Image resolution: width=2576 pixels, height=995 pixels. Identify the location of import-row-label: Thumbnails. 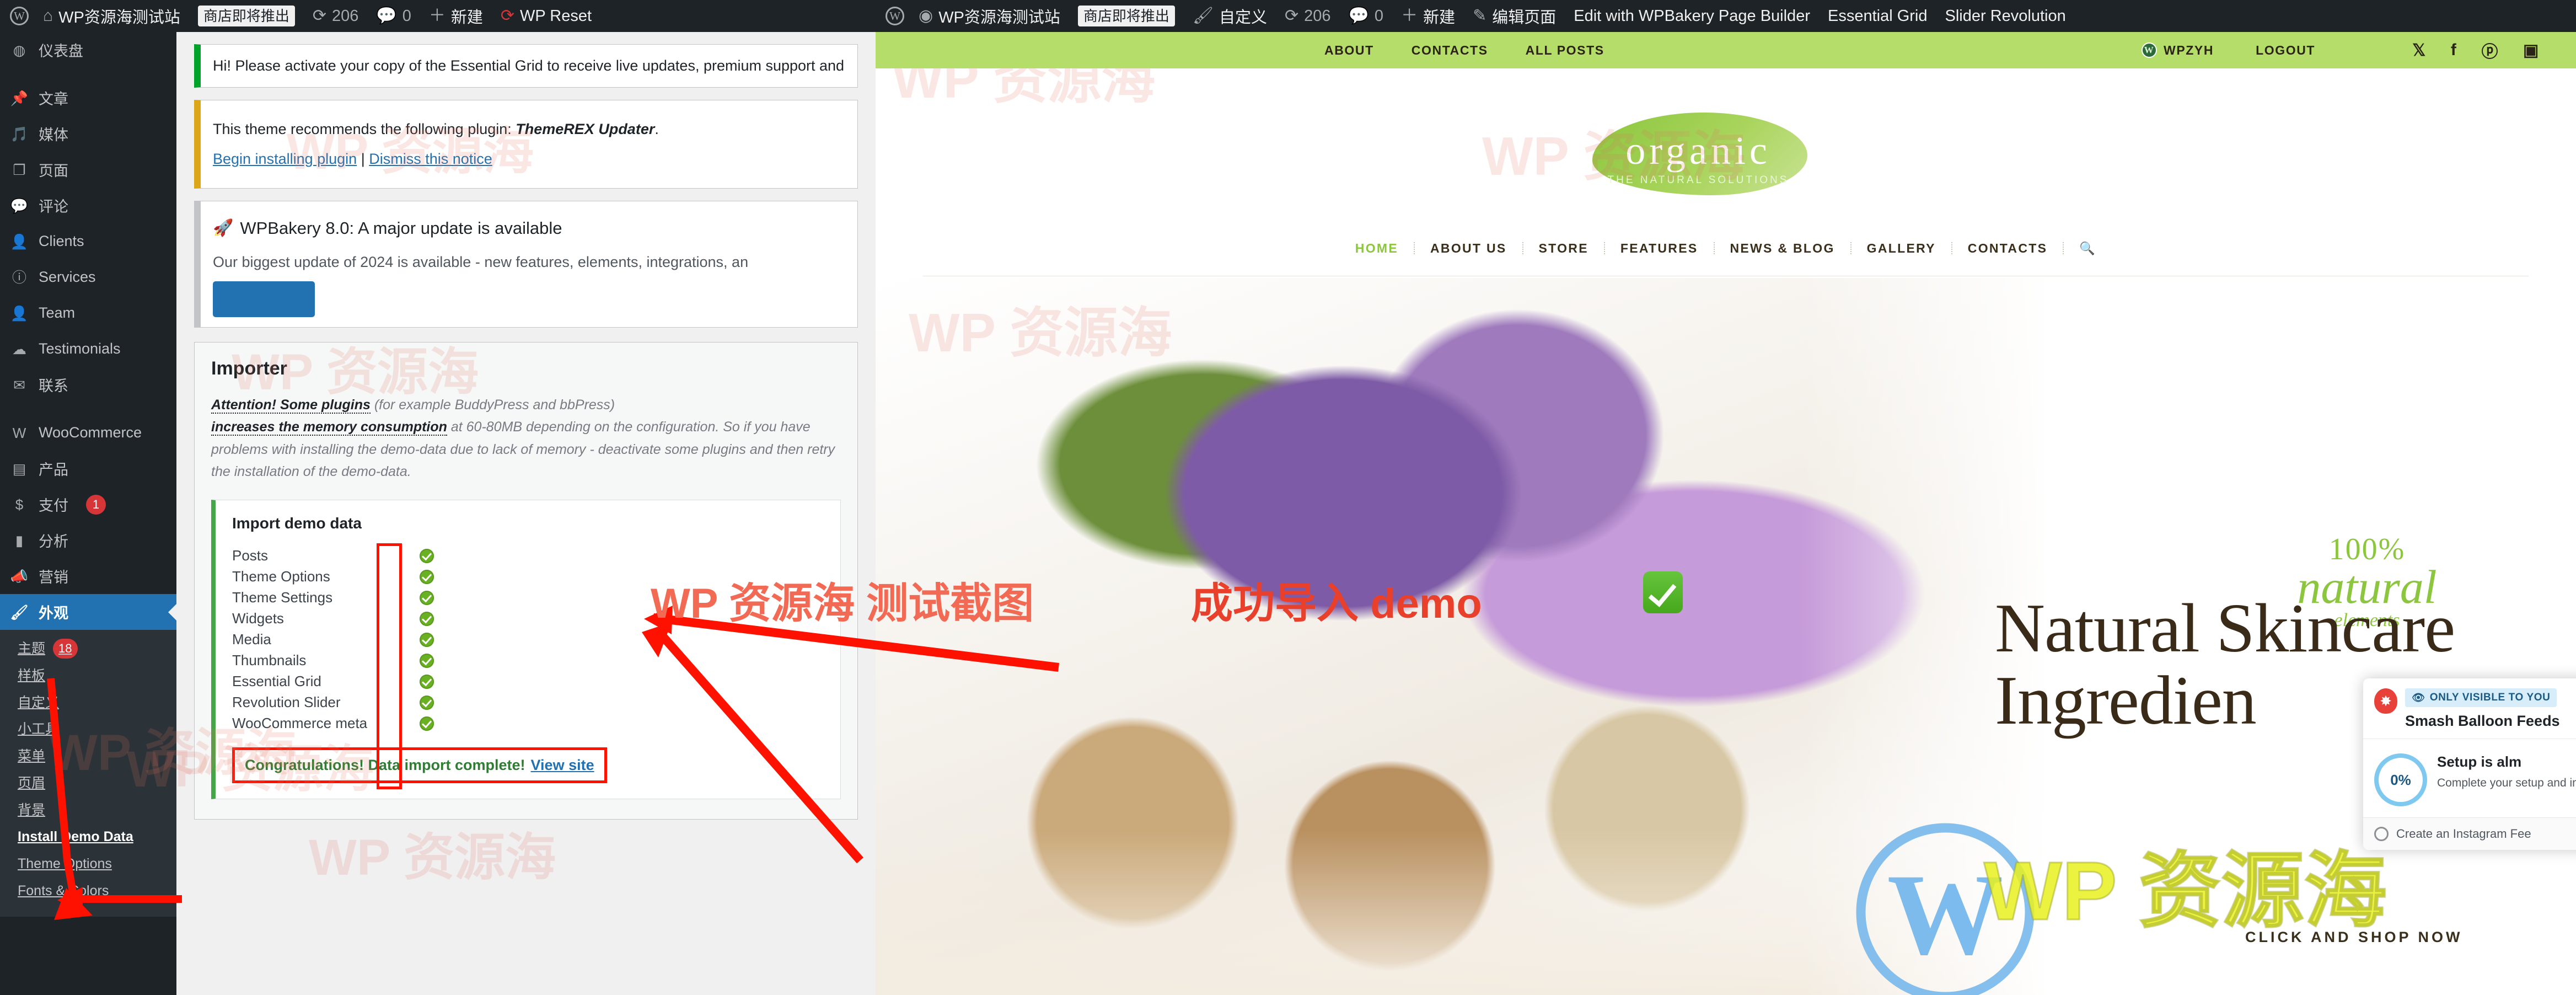
(269, 660).